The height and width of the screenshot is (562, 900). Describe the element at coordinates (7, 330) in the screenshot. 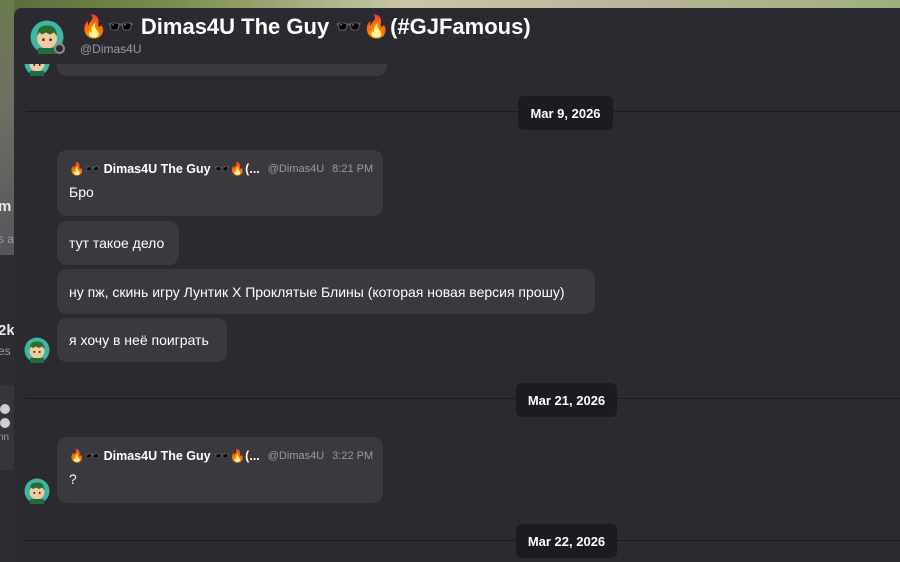

I see `background-text: 2k` at that location.